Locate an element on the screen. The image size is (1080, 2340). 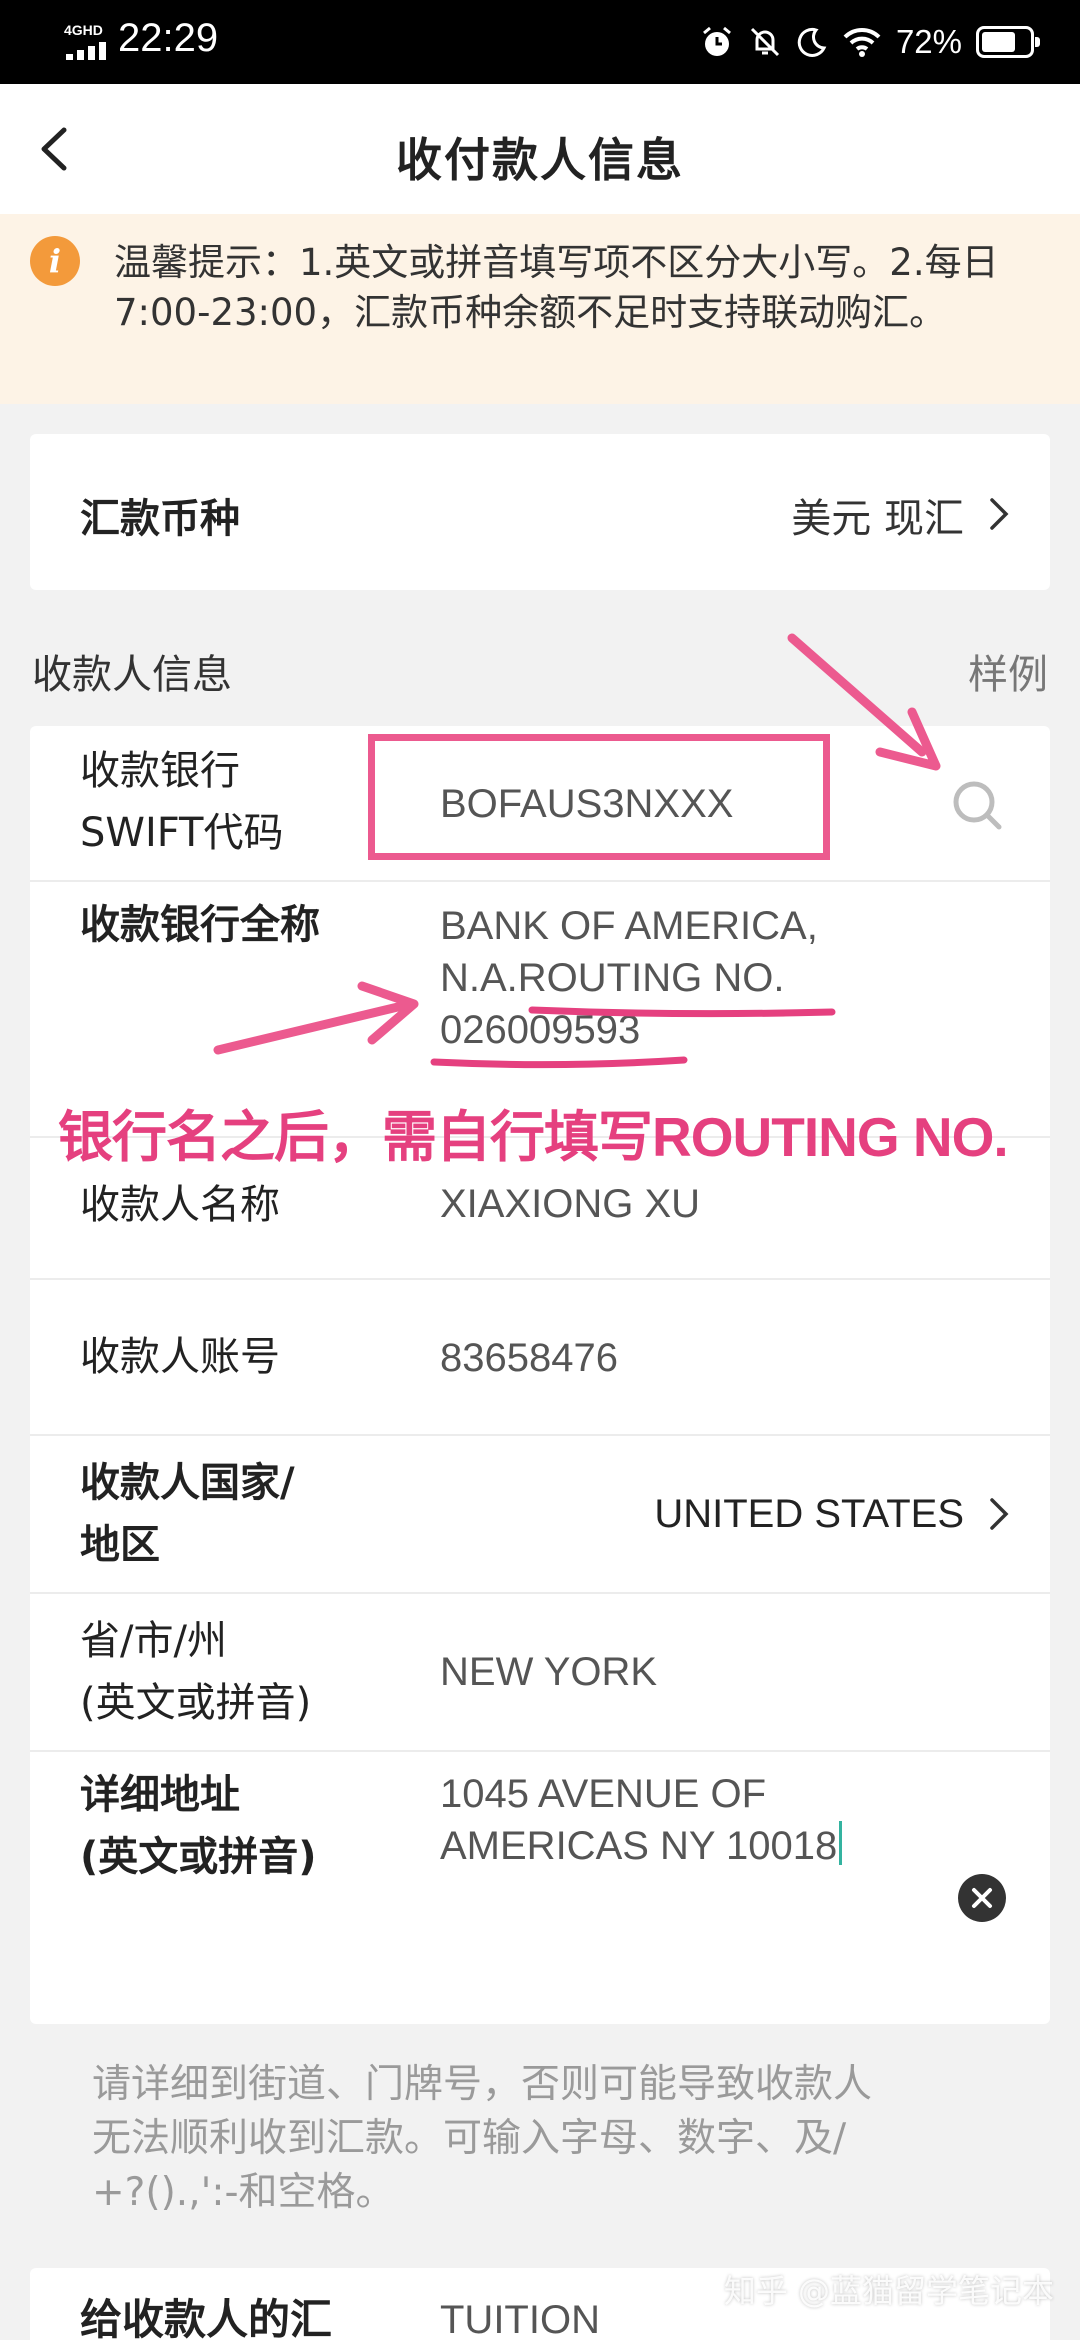
country-row: 收款人国家/ 地区 UNITED STATES is located at coordinates (540, 1515).